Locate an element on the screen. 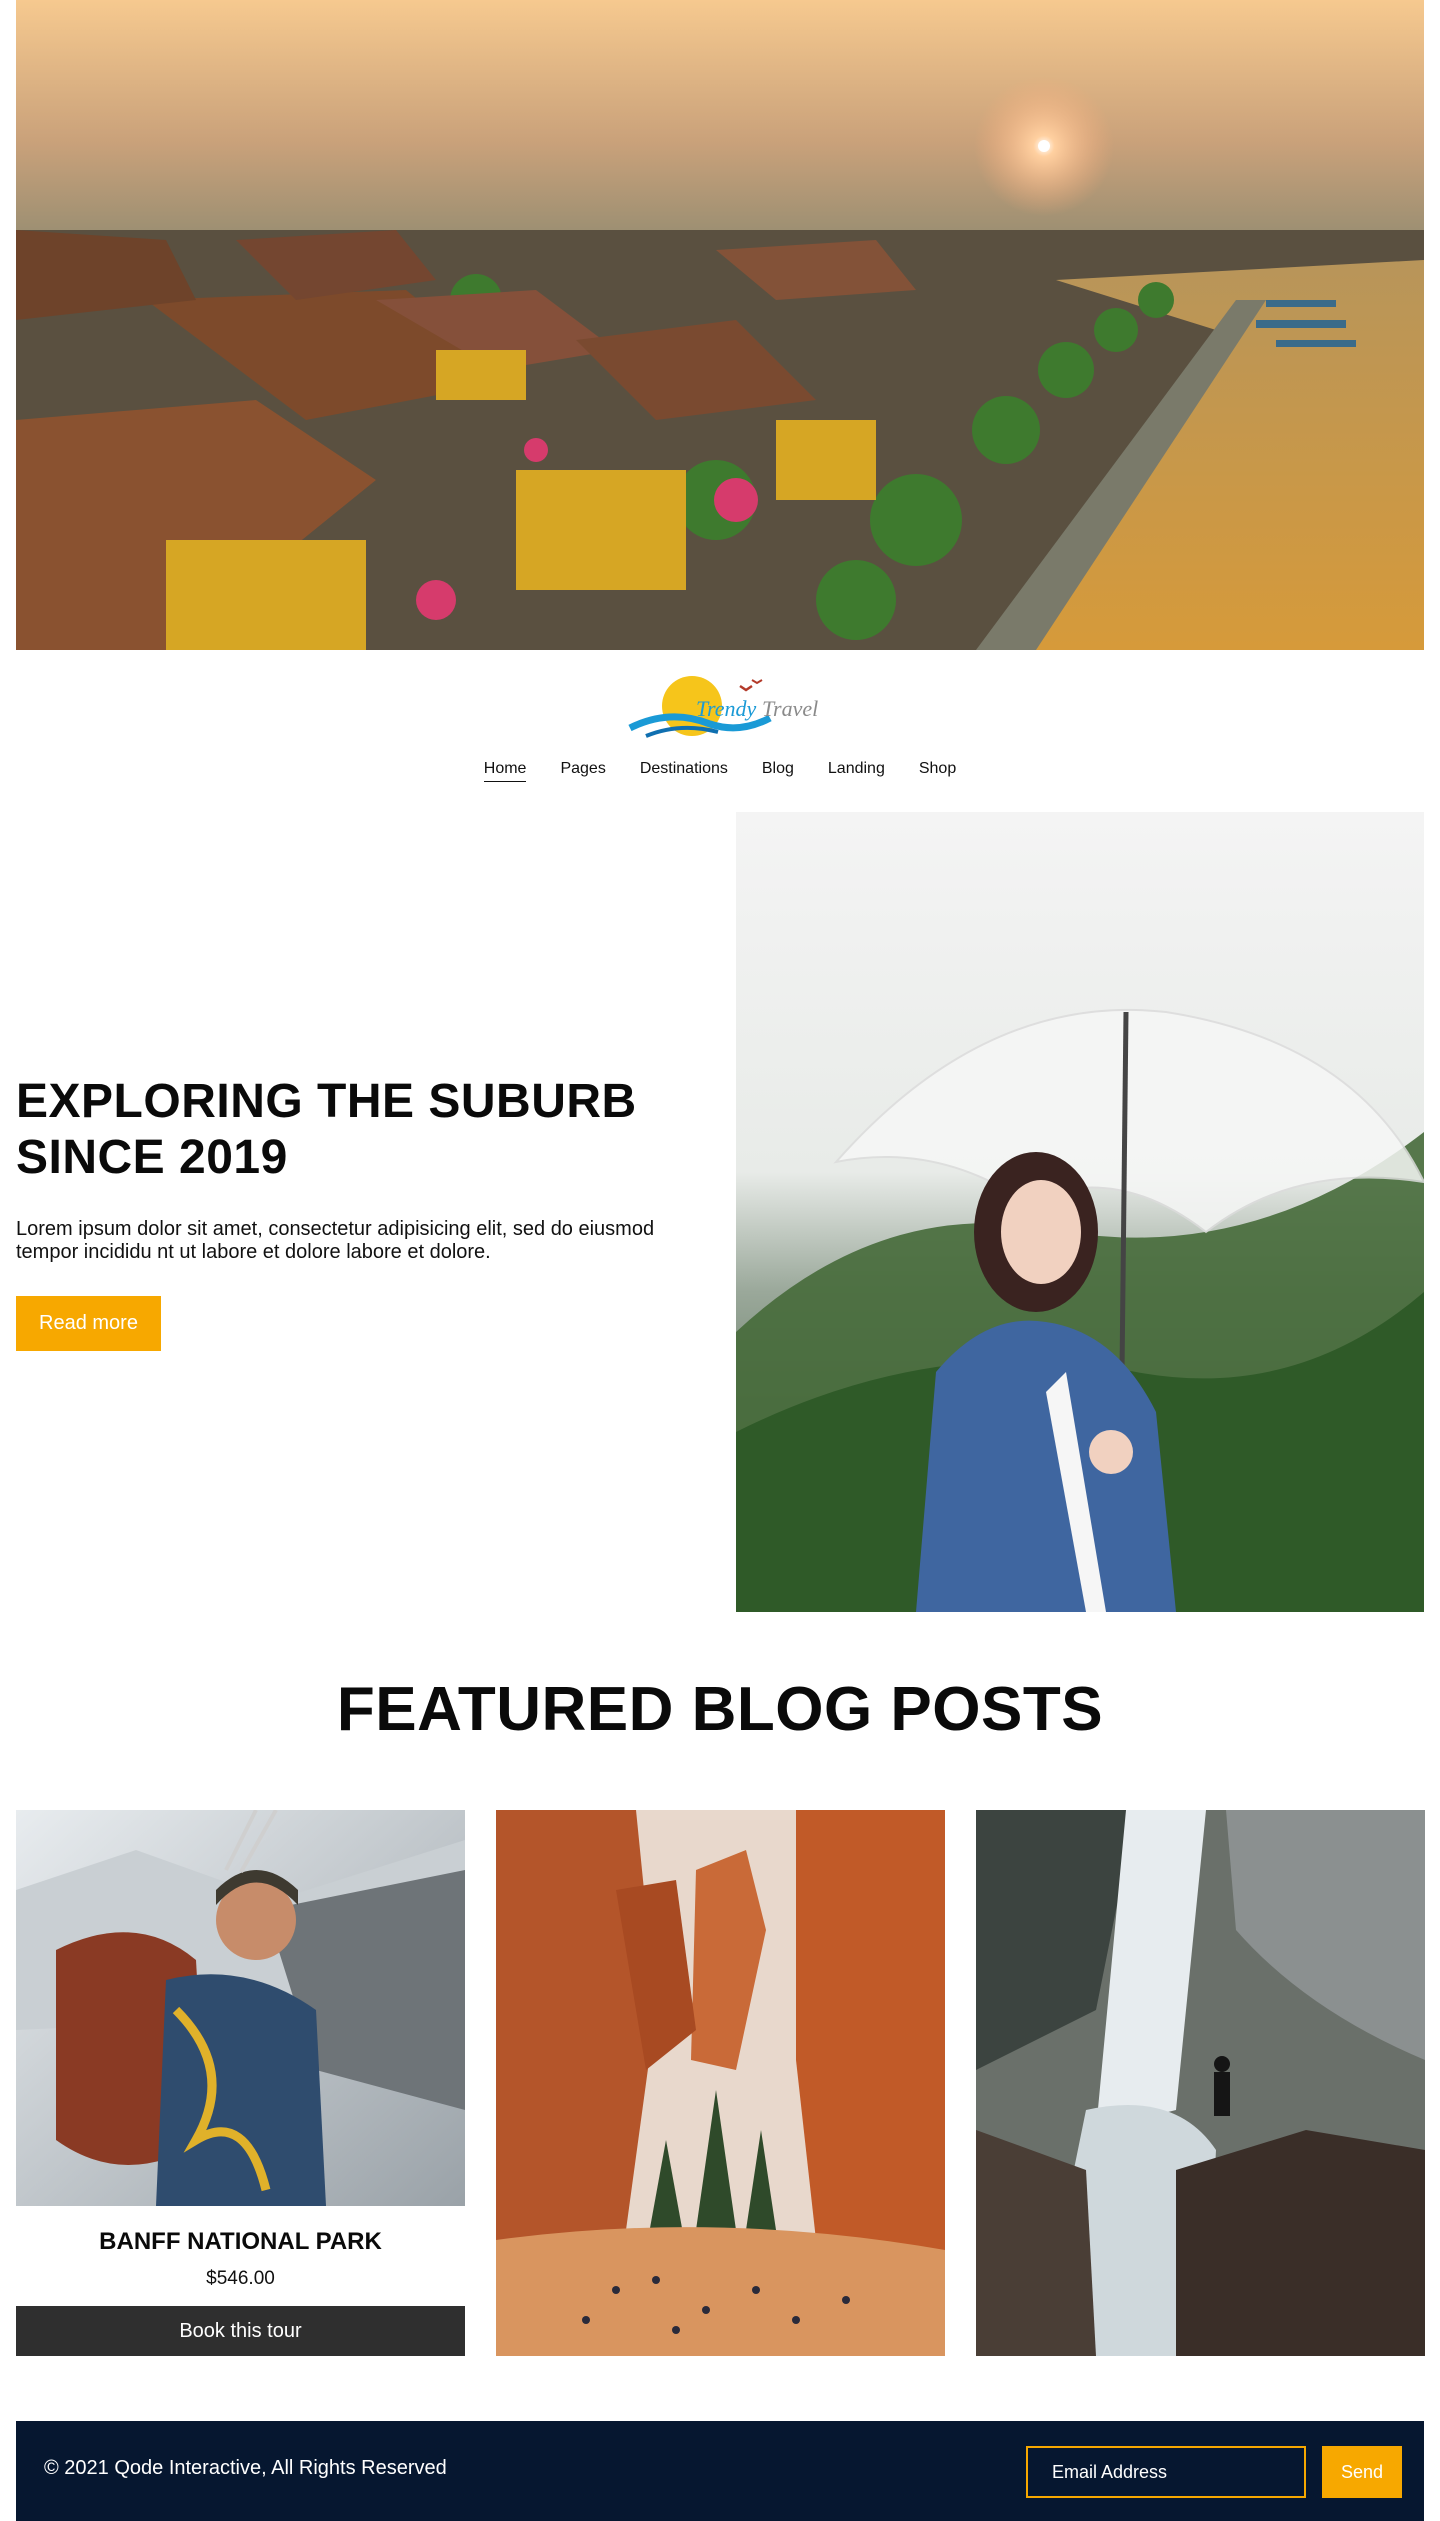 The width and height of the screenshot is (1440, 2521). card-price: $546.00 is located at coordinates (240, 2278).